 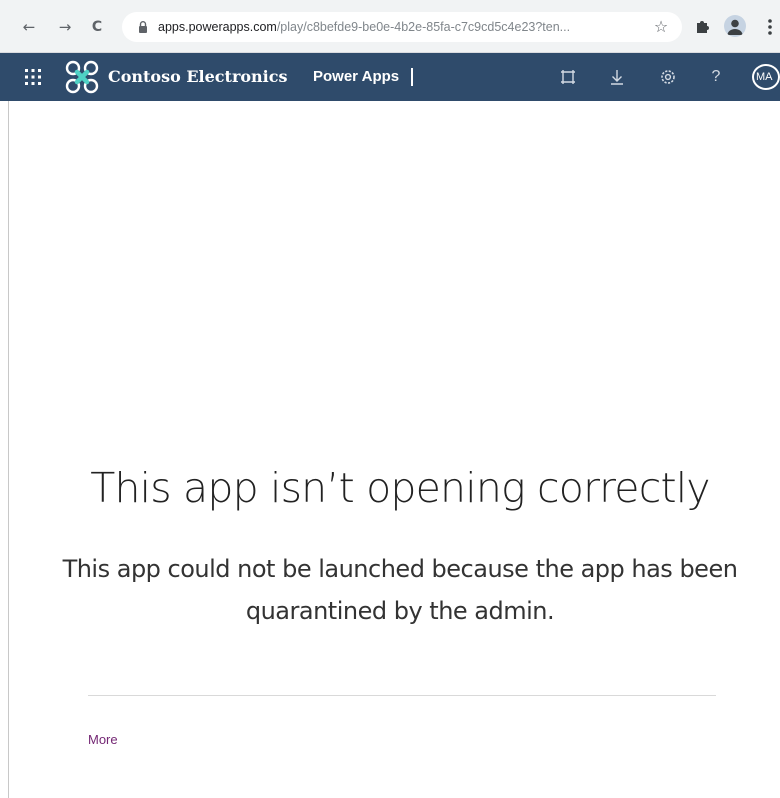 I want to click on content-left-border, so click(x=8, y=449).